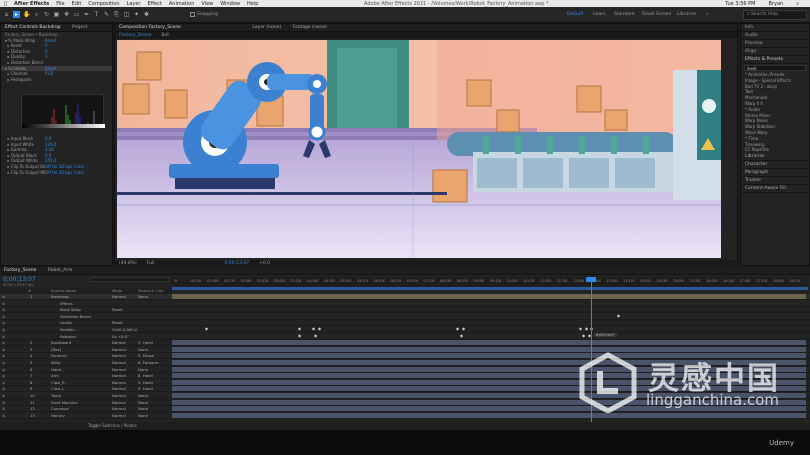  What do you see at coordinates (135, 35) in the screenshot?
I see `crumb-factory-scene: Factory_Scene` at bounding box center [135, 35].